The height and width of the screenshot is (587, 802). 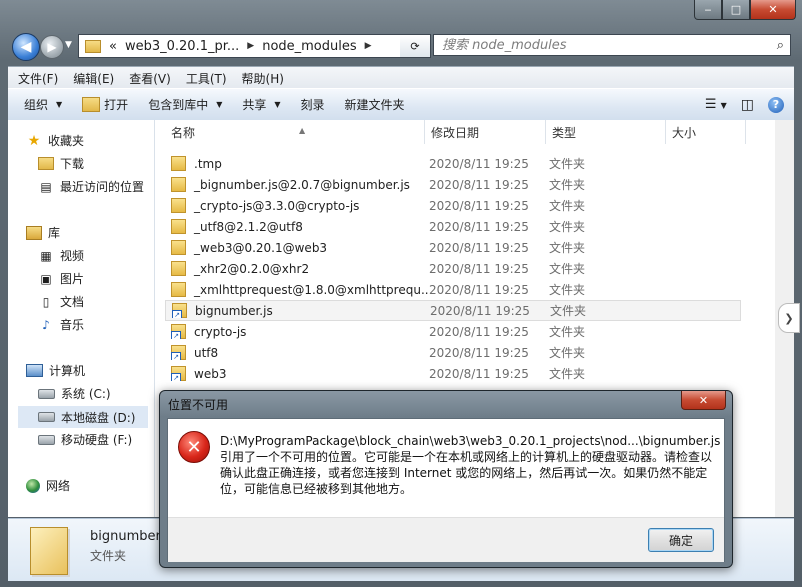 I want to click on command-bar: 组织 ▼ 打开 包含到库中 ▼ 共享 ▼ 刻录 新建文件夹 ☰ ▼ ◫ ?, so click(x=401, y=104).